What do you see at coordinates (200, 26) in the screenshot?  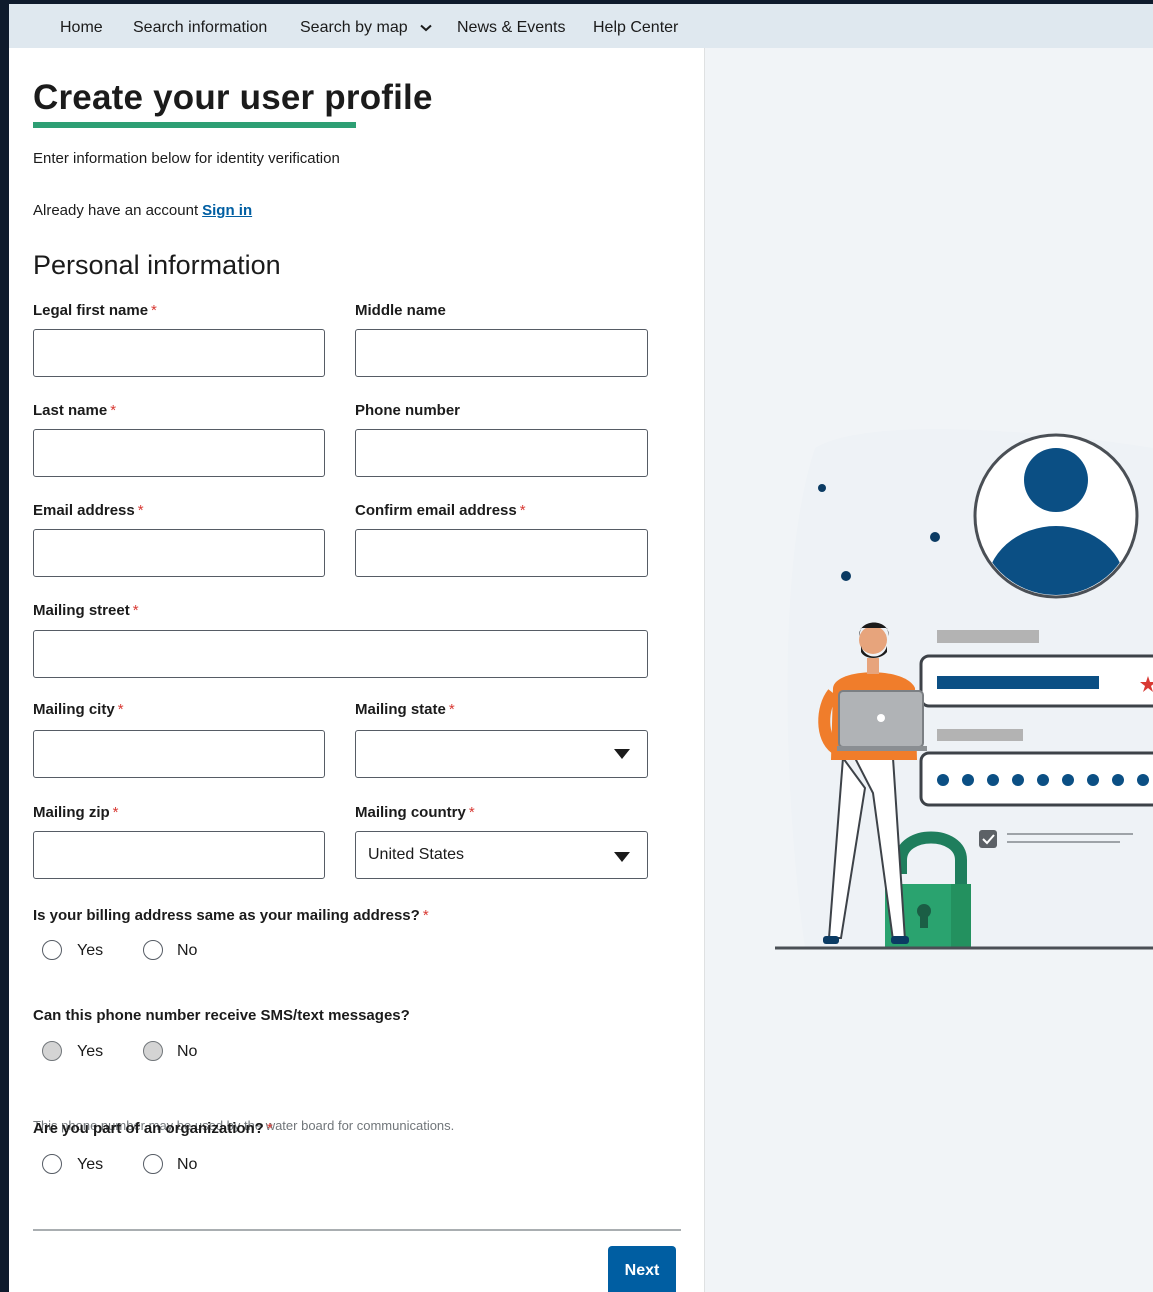 I see `nav-search-information: Search information` at bounding box center [200, 26].